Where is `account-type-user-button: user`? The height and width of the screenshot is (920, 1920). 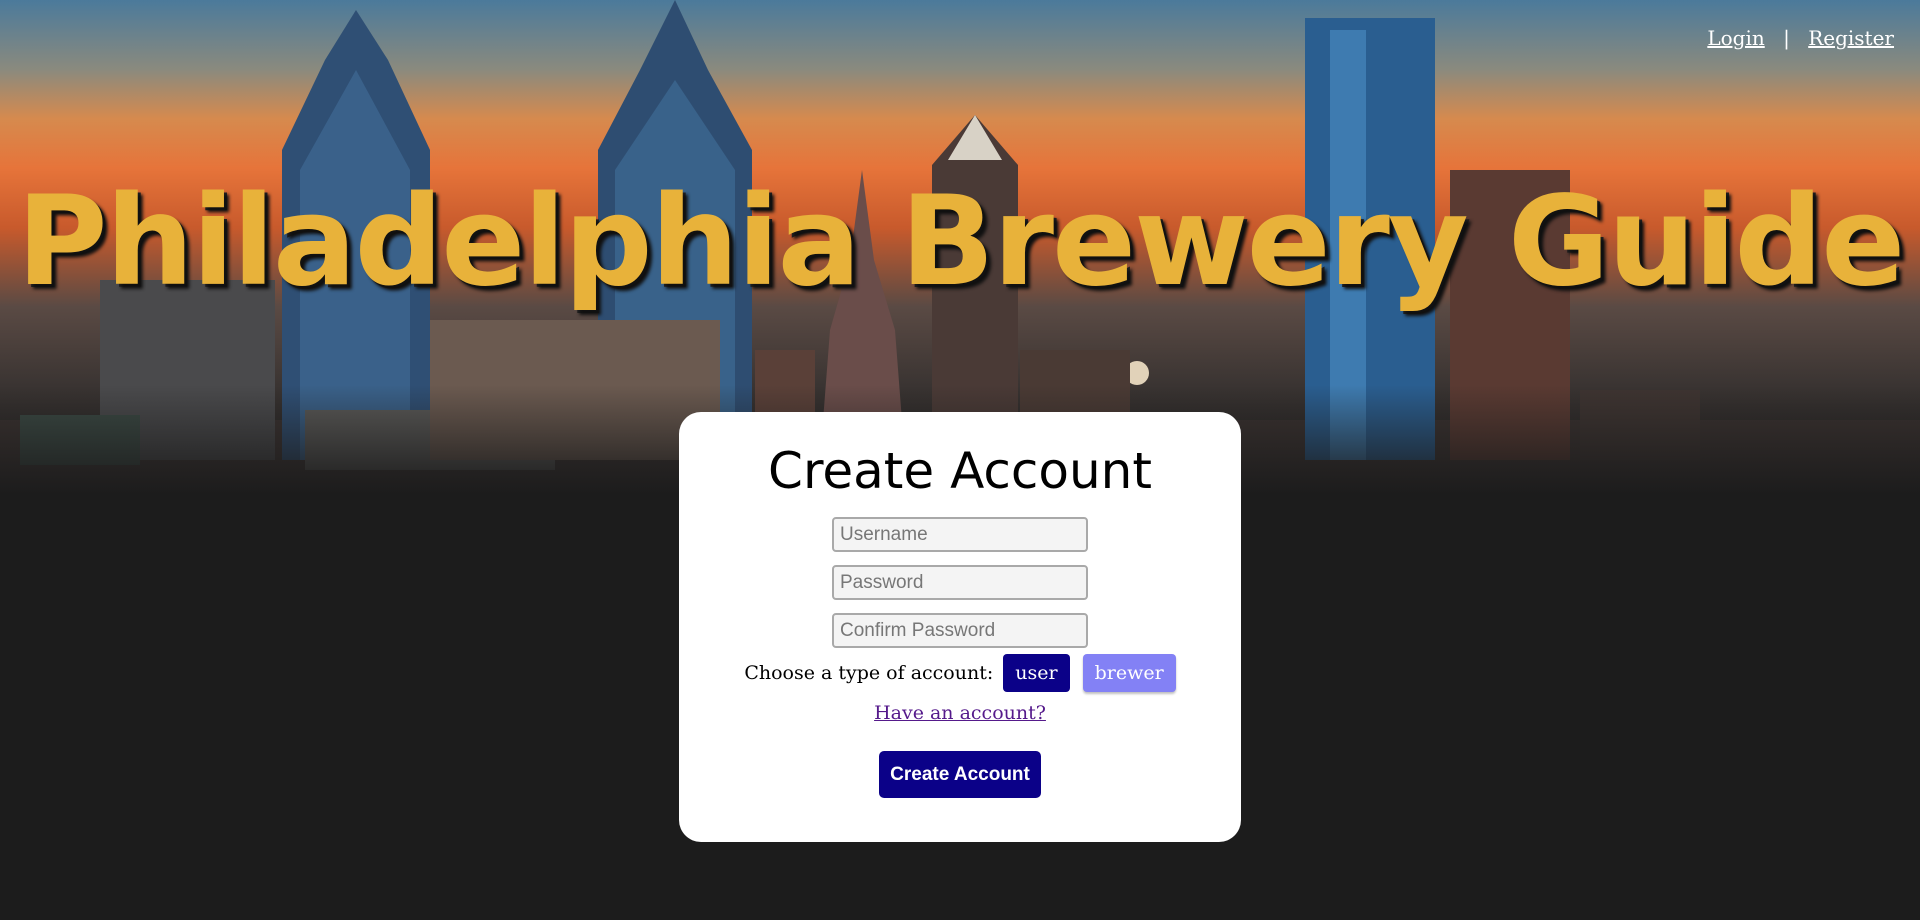 account-type-user-button: user is located at coordinates (1036, 673).